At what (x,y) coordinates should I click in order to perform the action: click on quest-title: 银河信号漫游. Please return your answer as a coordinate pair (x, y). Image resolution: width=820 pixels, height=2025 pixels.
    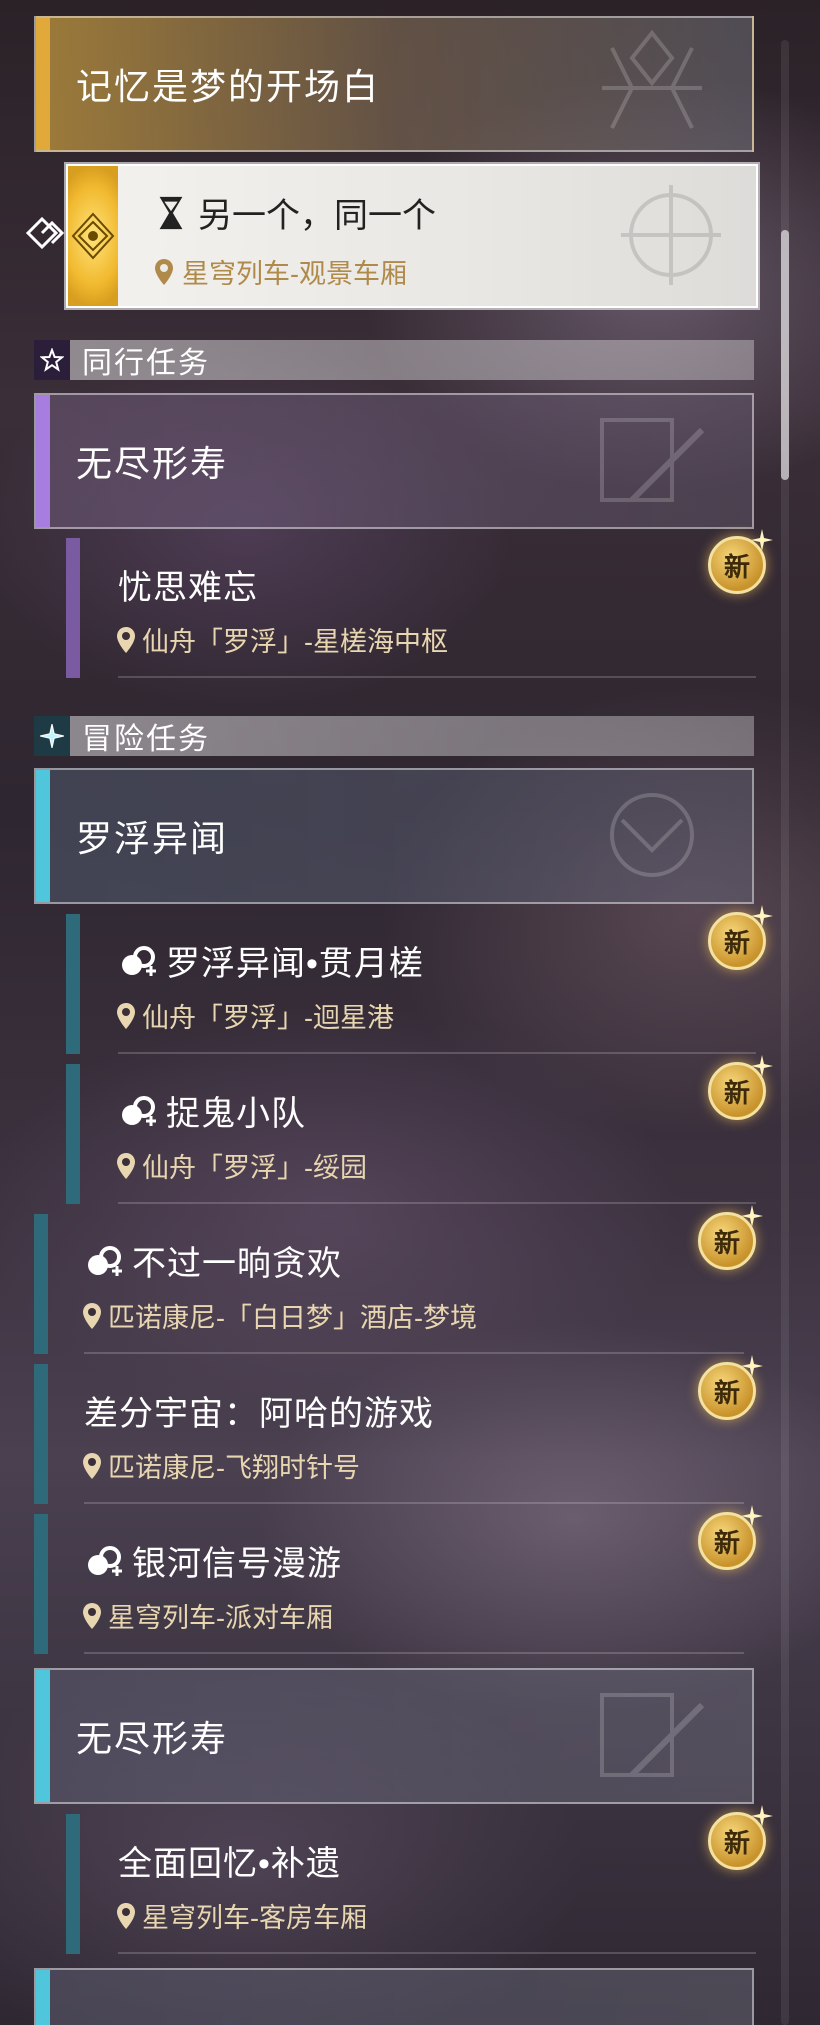
    Looking at the image, I should click on (237, 1564).